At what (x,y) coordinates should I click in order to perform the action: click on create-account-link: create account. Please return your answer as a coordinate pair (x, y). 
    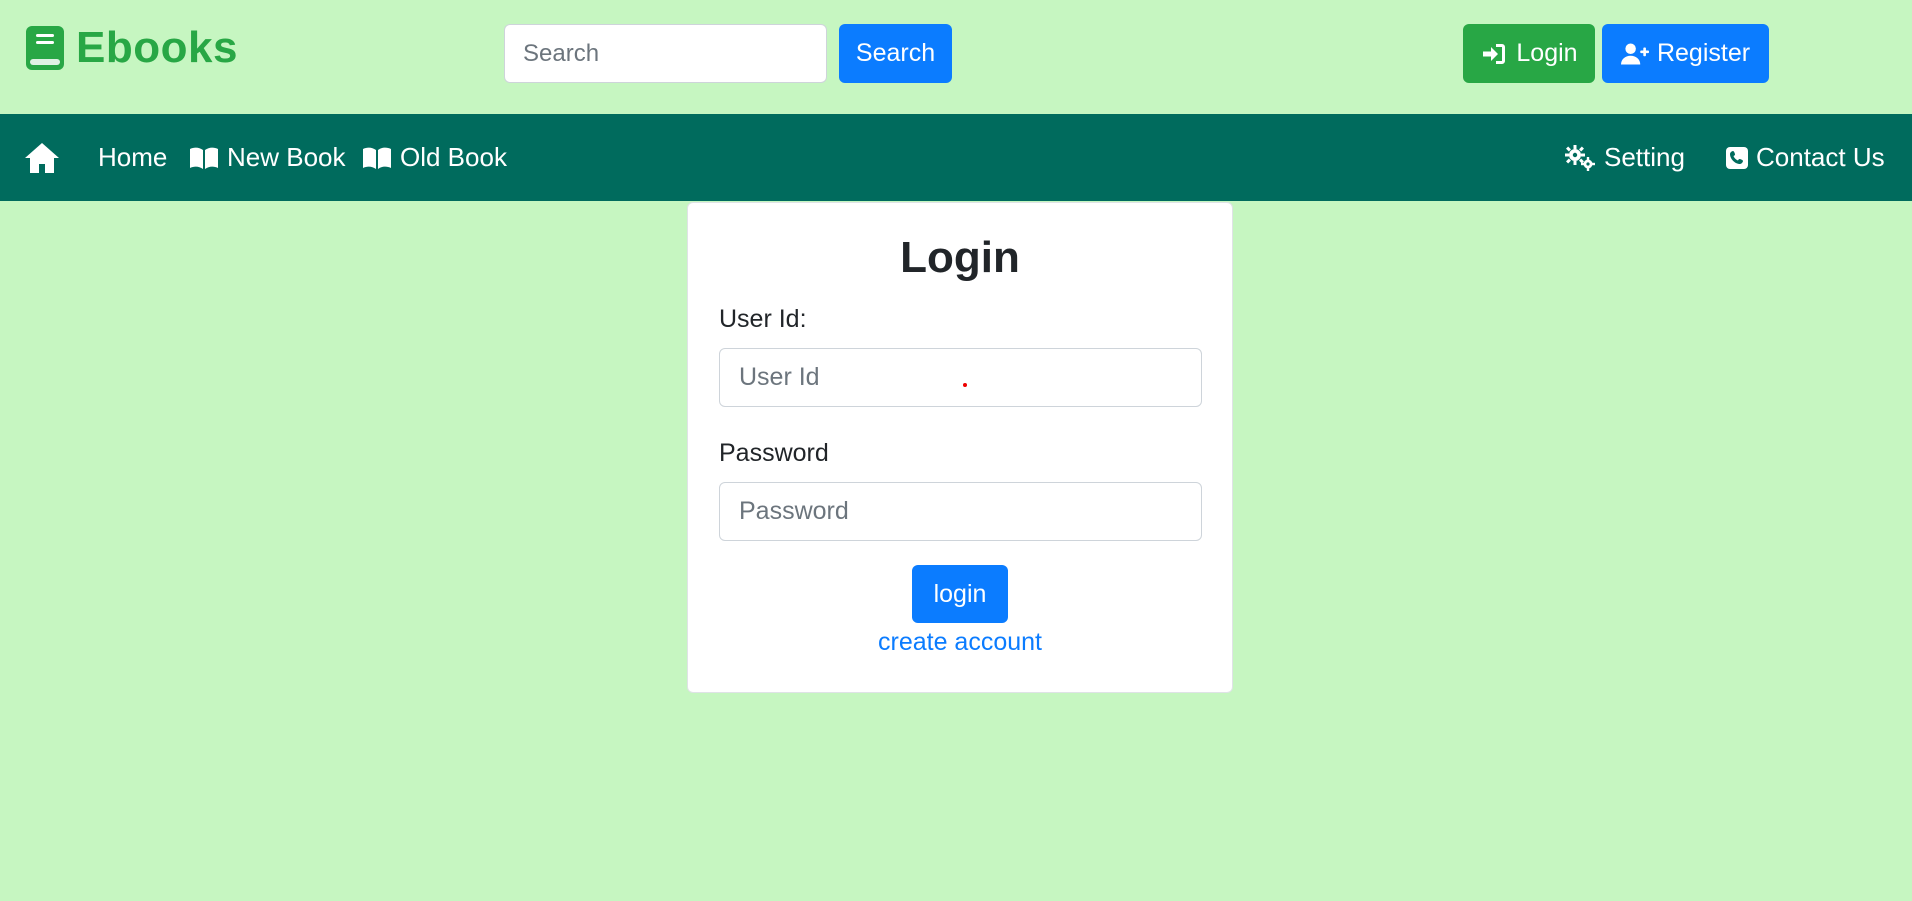
    Looking at the image, I should click on (960, 642).